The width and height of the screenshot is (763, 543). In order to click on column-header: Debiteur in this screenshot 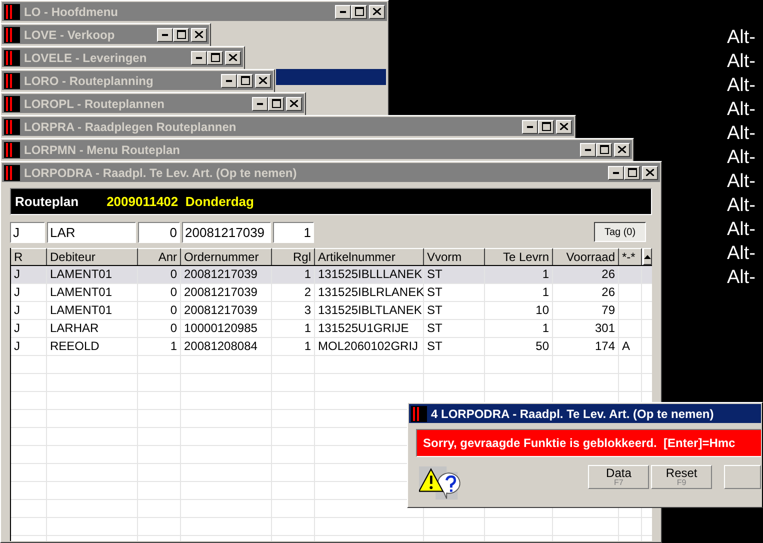, I will do `click(92, 256)`.